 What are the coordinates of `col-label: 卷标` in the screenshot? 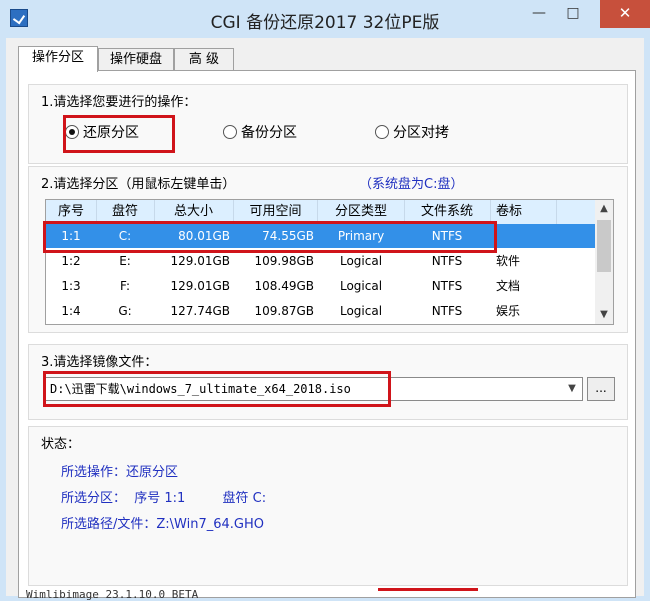 It's located at (523, 212).